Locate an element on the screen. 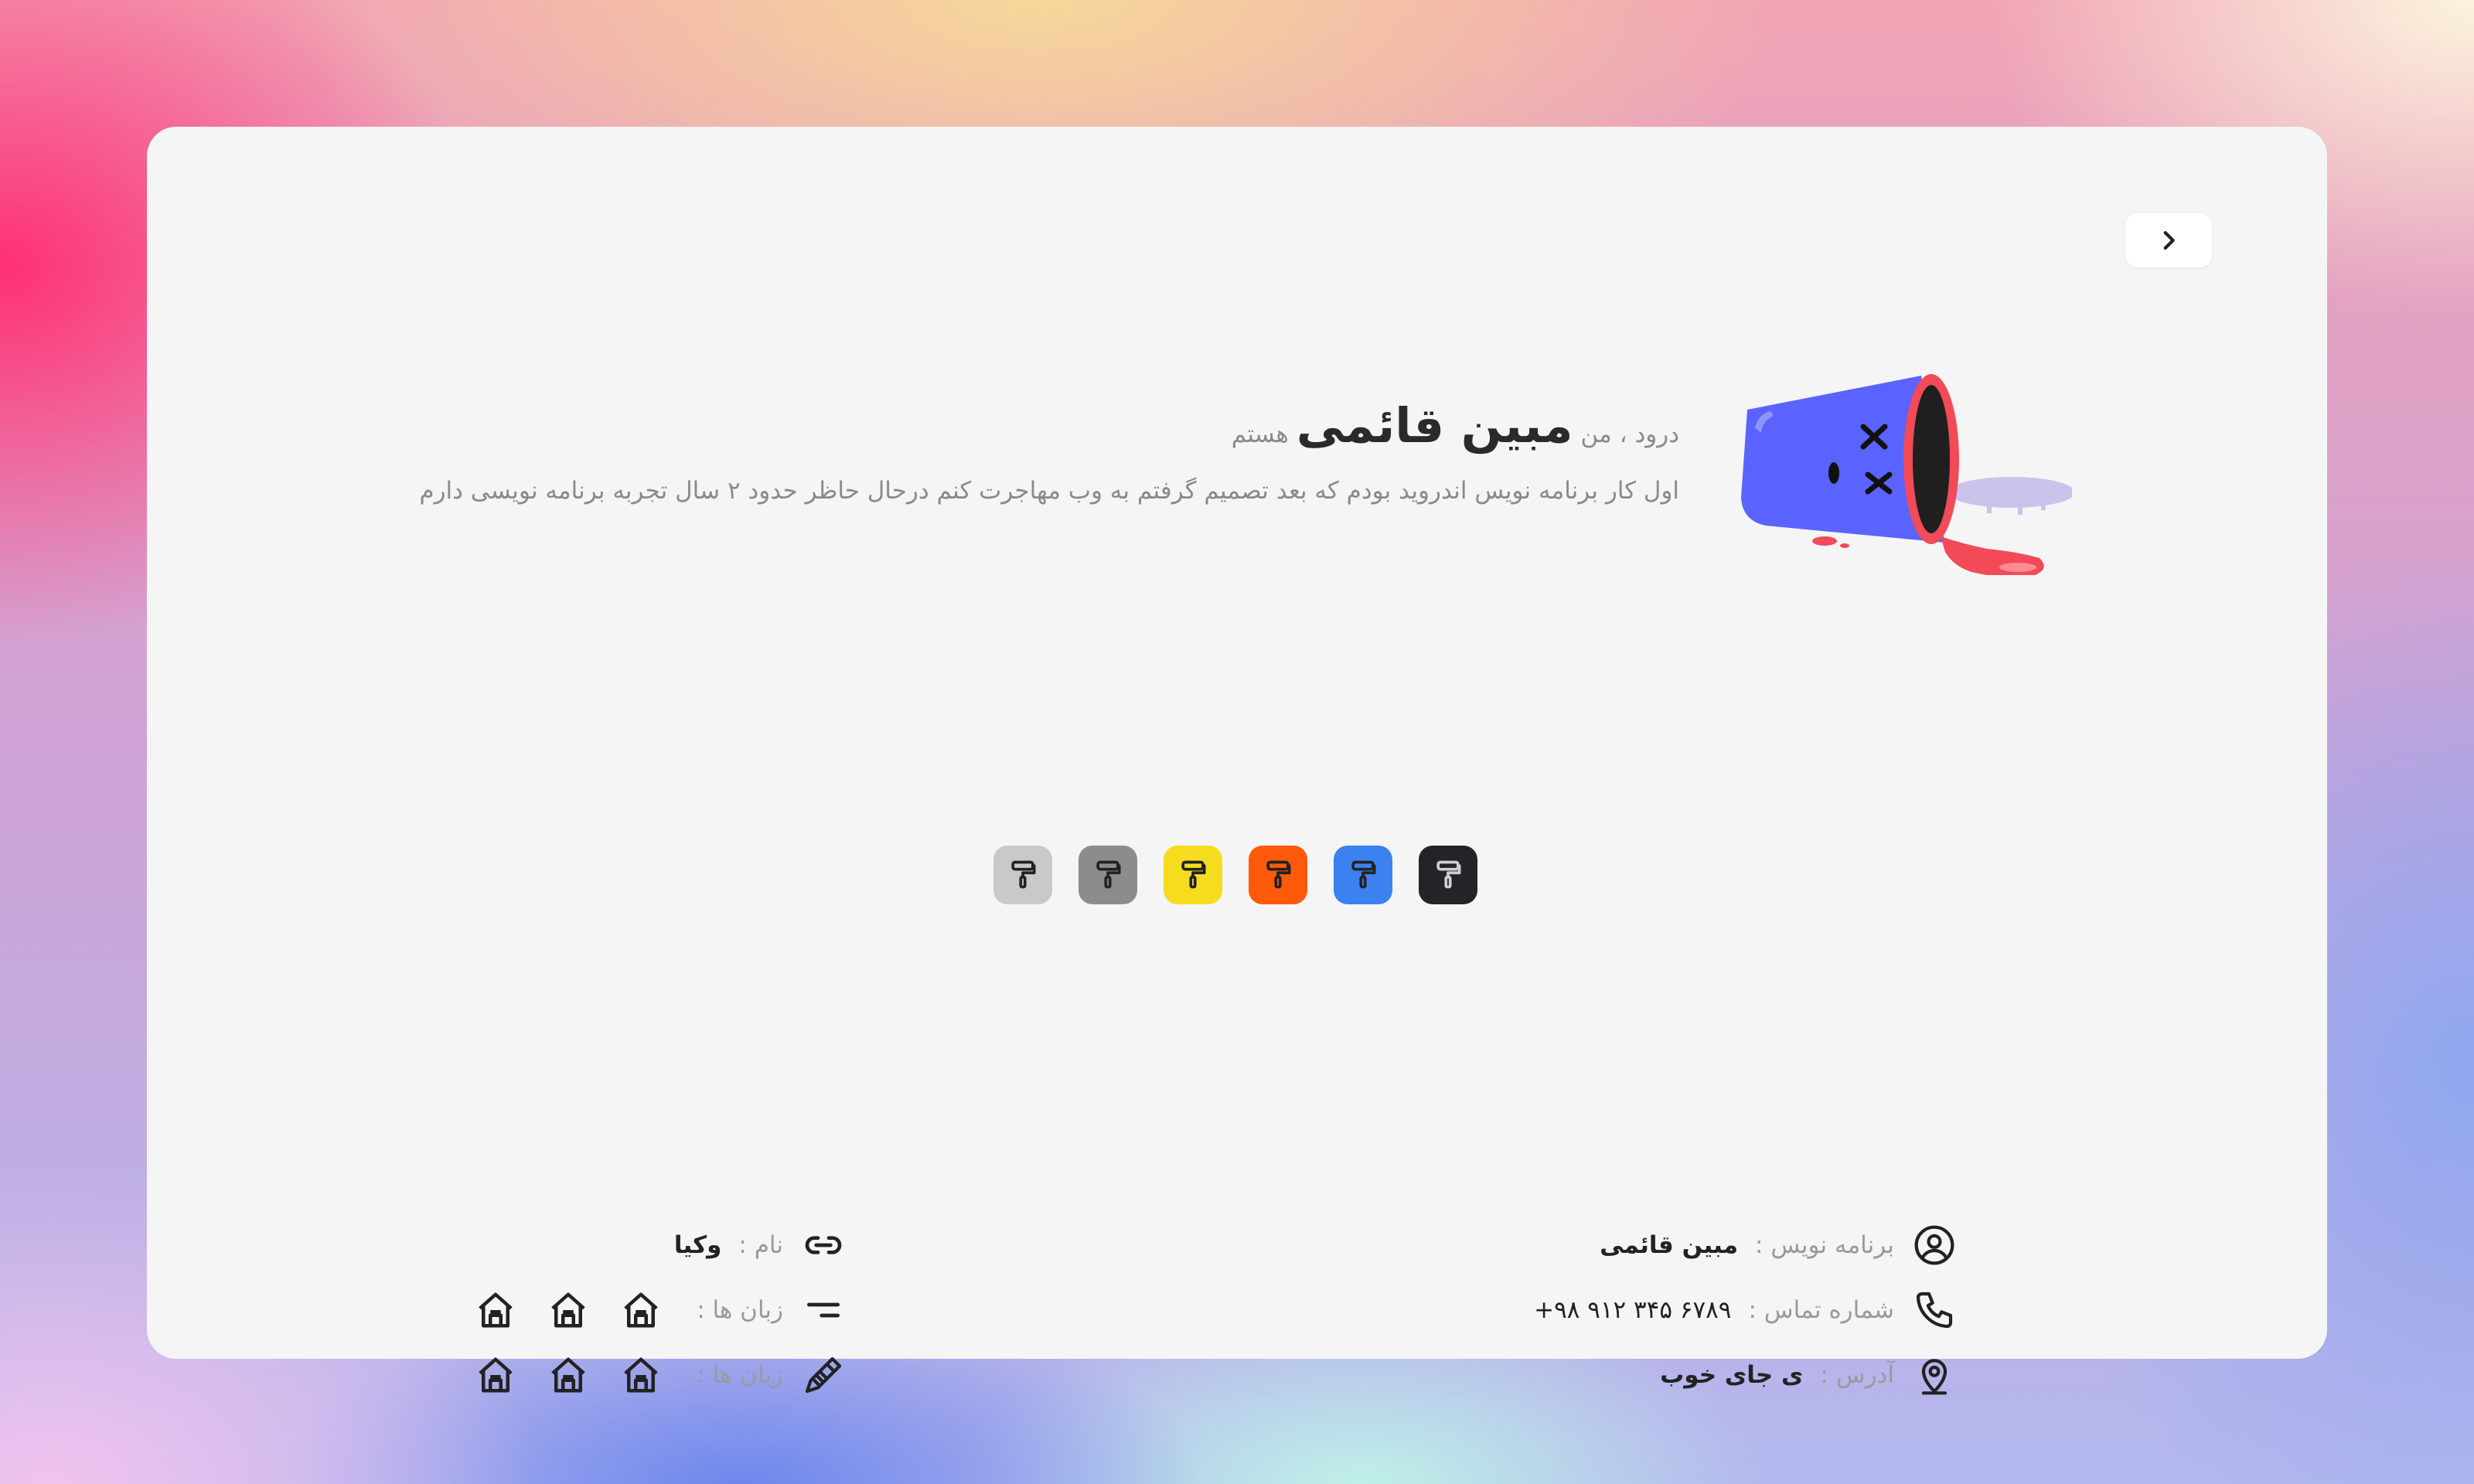 The width and height of the screenshot is (2474, 1484). swatch-yellow is located at coordinates (1193, 875).